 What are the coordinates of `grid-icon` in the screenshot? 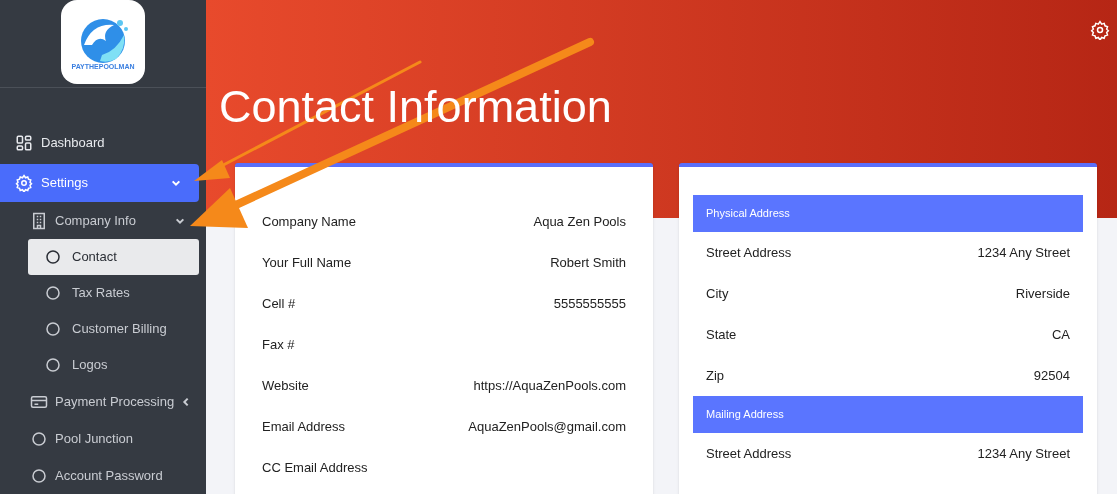 It's located at (24, 143).